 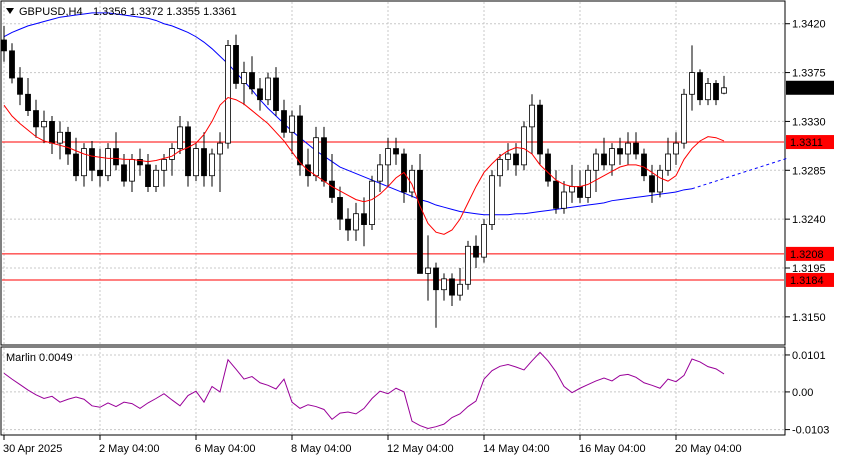 What do you see at coordinates (516, 449) in the screenshot?
I see `time-tick-label: 14 May 04:00` at bounding box center [516, 449].